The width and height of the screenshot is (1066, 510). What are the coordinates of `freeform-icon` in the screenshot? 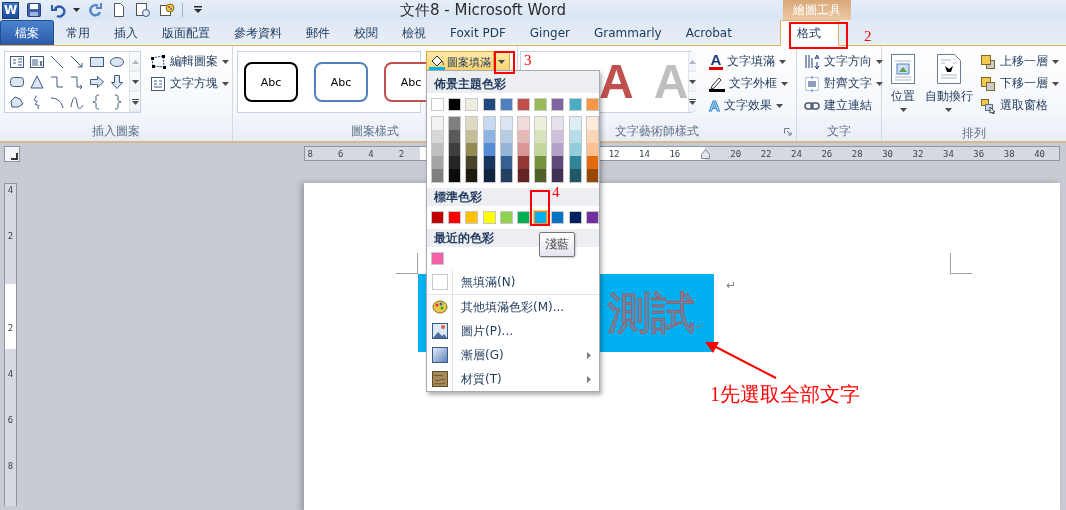 It's located at (17, 102).